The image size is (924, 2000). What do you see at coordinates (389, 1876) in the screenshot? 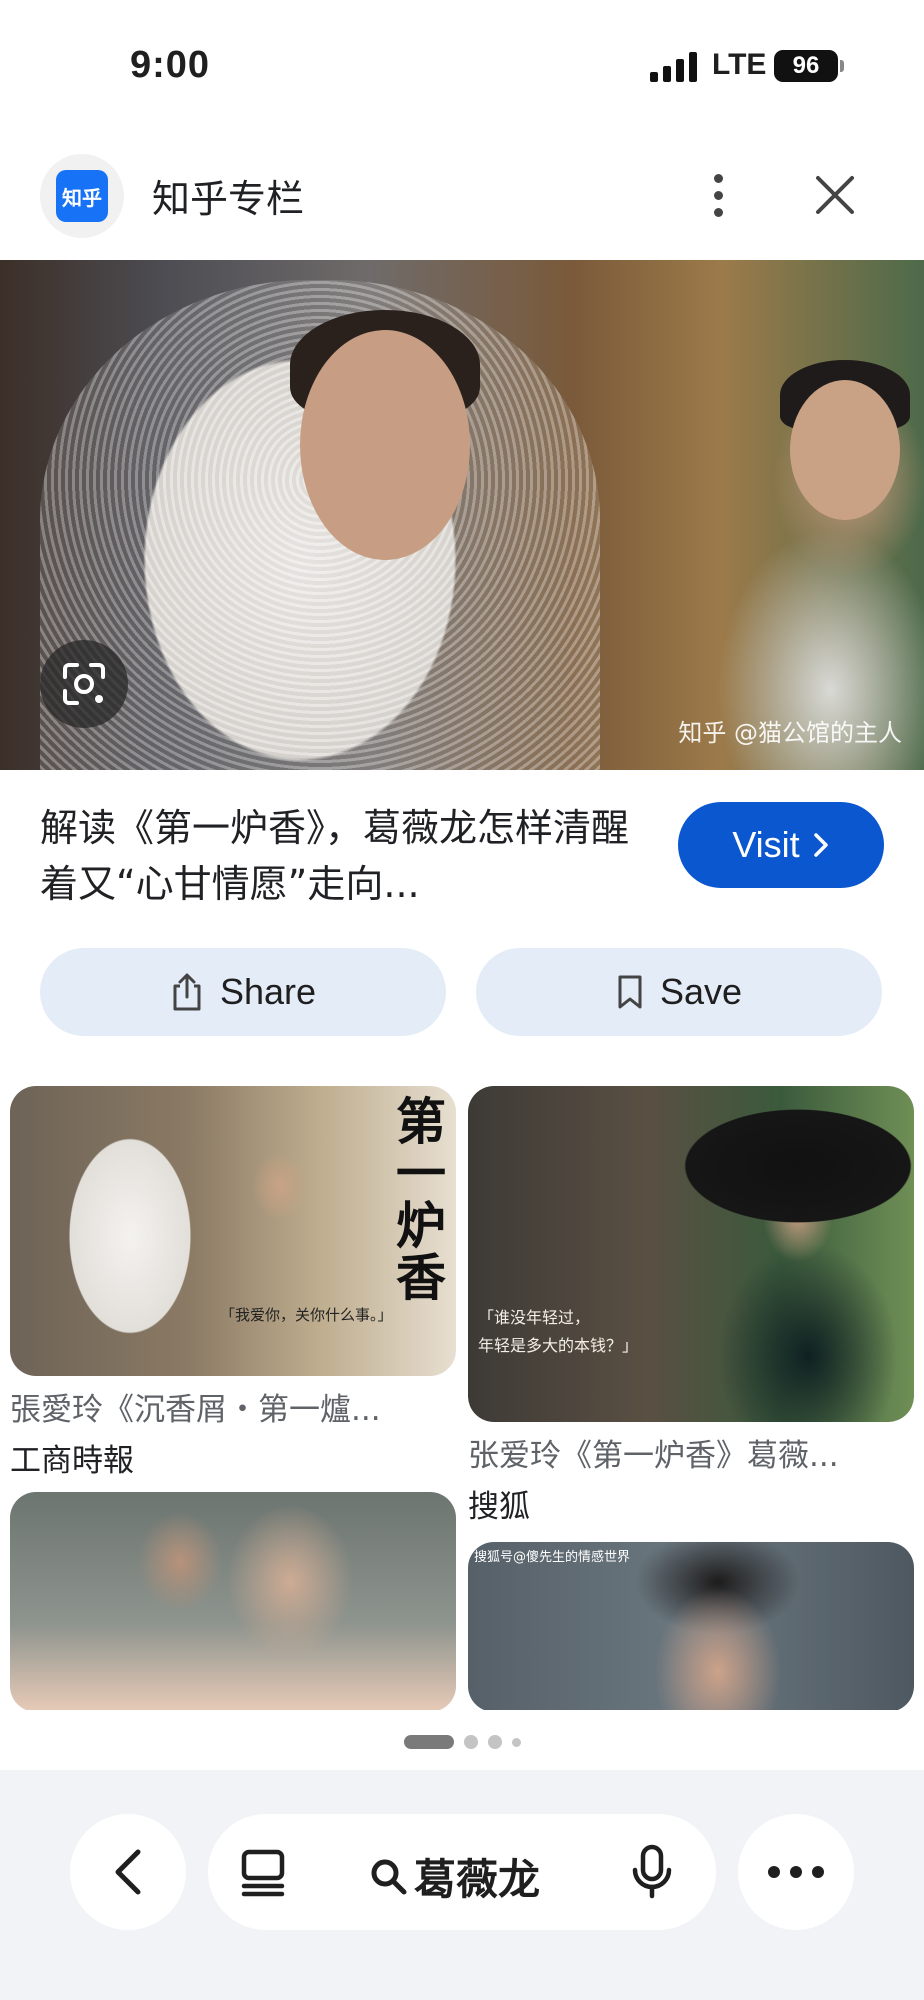
I see `search-icon` at bounding box center [389, 1876].